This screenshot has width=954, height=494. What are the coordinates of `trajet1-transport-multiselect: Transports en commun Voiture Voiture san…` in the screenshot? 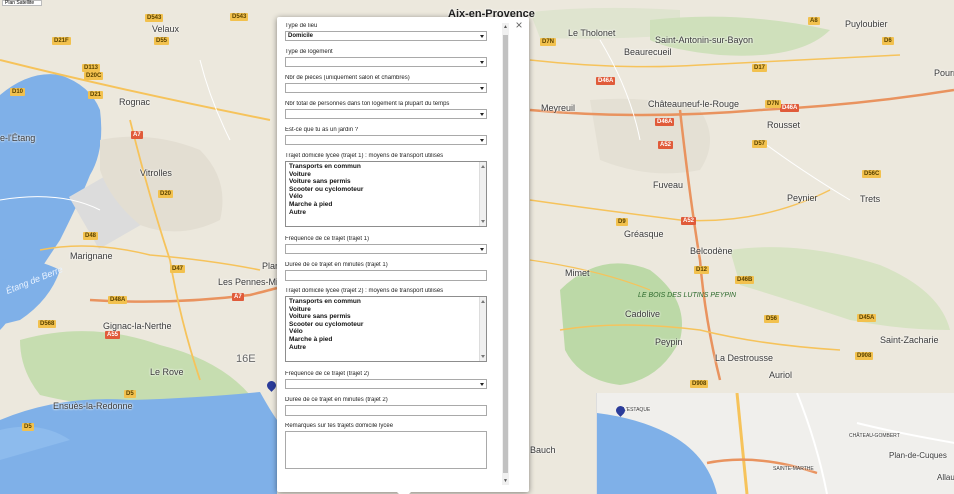 It's located at (386, 194).